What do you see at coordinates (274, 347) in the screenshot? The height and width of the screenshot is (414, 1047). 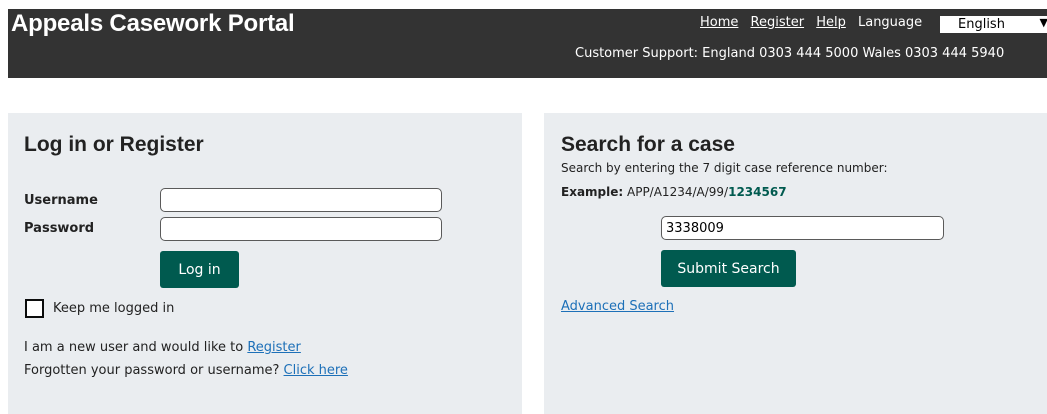 I see `register-link: Register` at bounding box center [274, 347].